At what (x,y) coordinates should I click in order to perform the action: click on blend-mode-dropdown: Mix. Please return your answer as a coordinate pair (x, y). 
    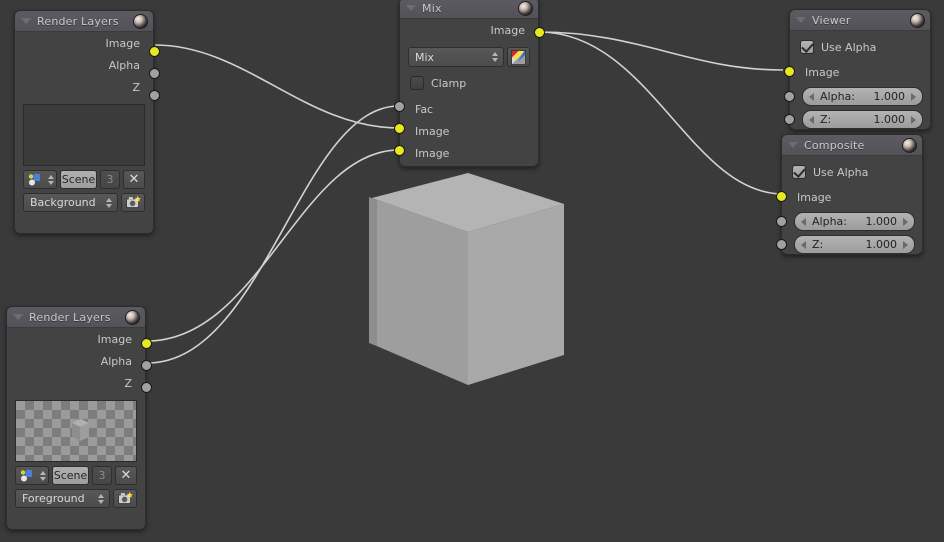
    Looking at the image, I should click on (456, 57).